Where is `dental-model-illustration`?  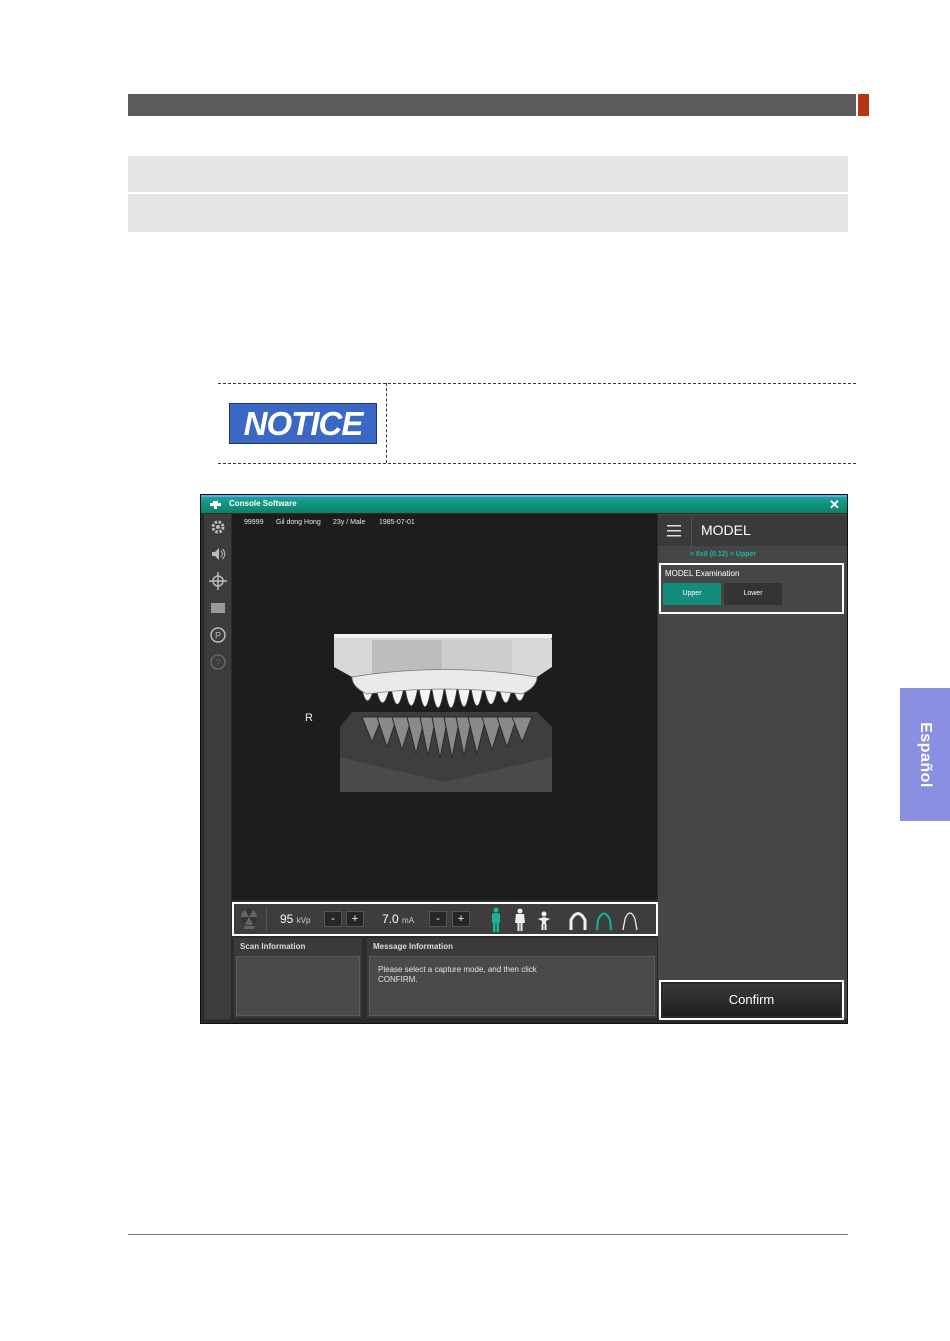 dental-model-illustration is located at coordinates (443, 713).